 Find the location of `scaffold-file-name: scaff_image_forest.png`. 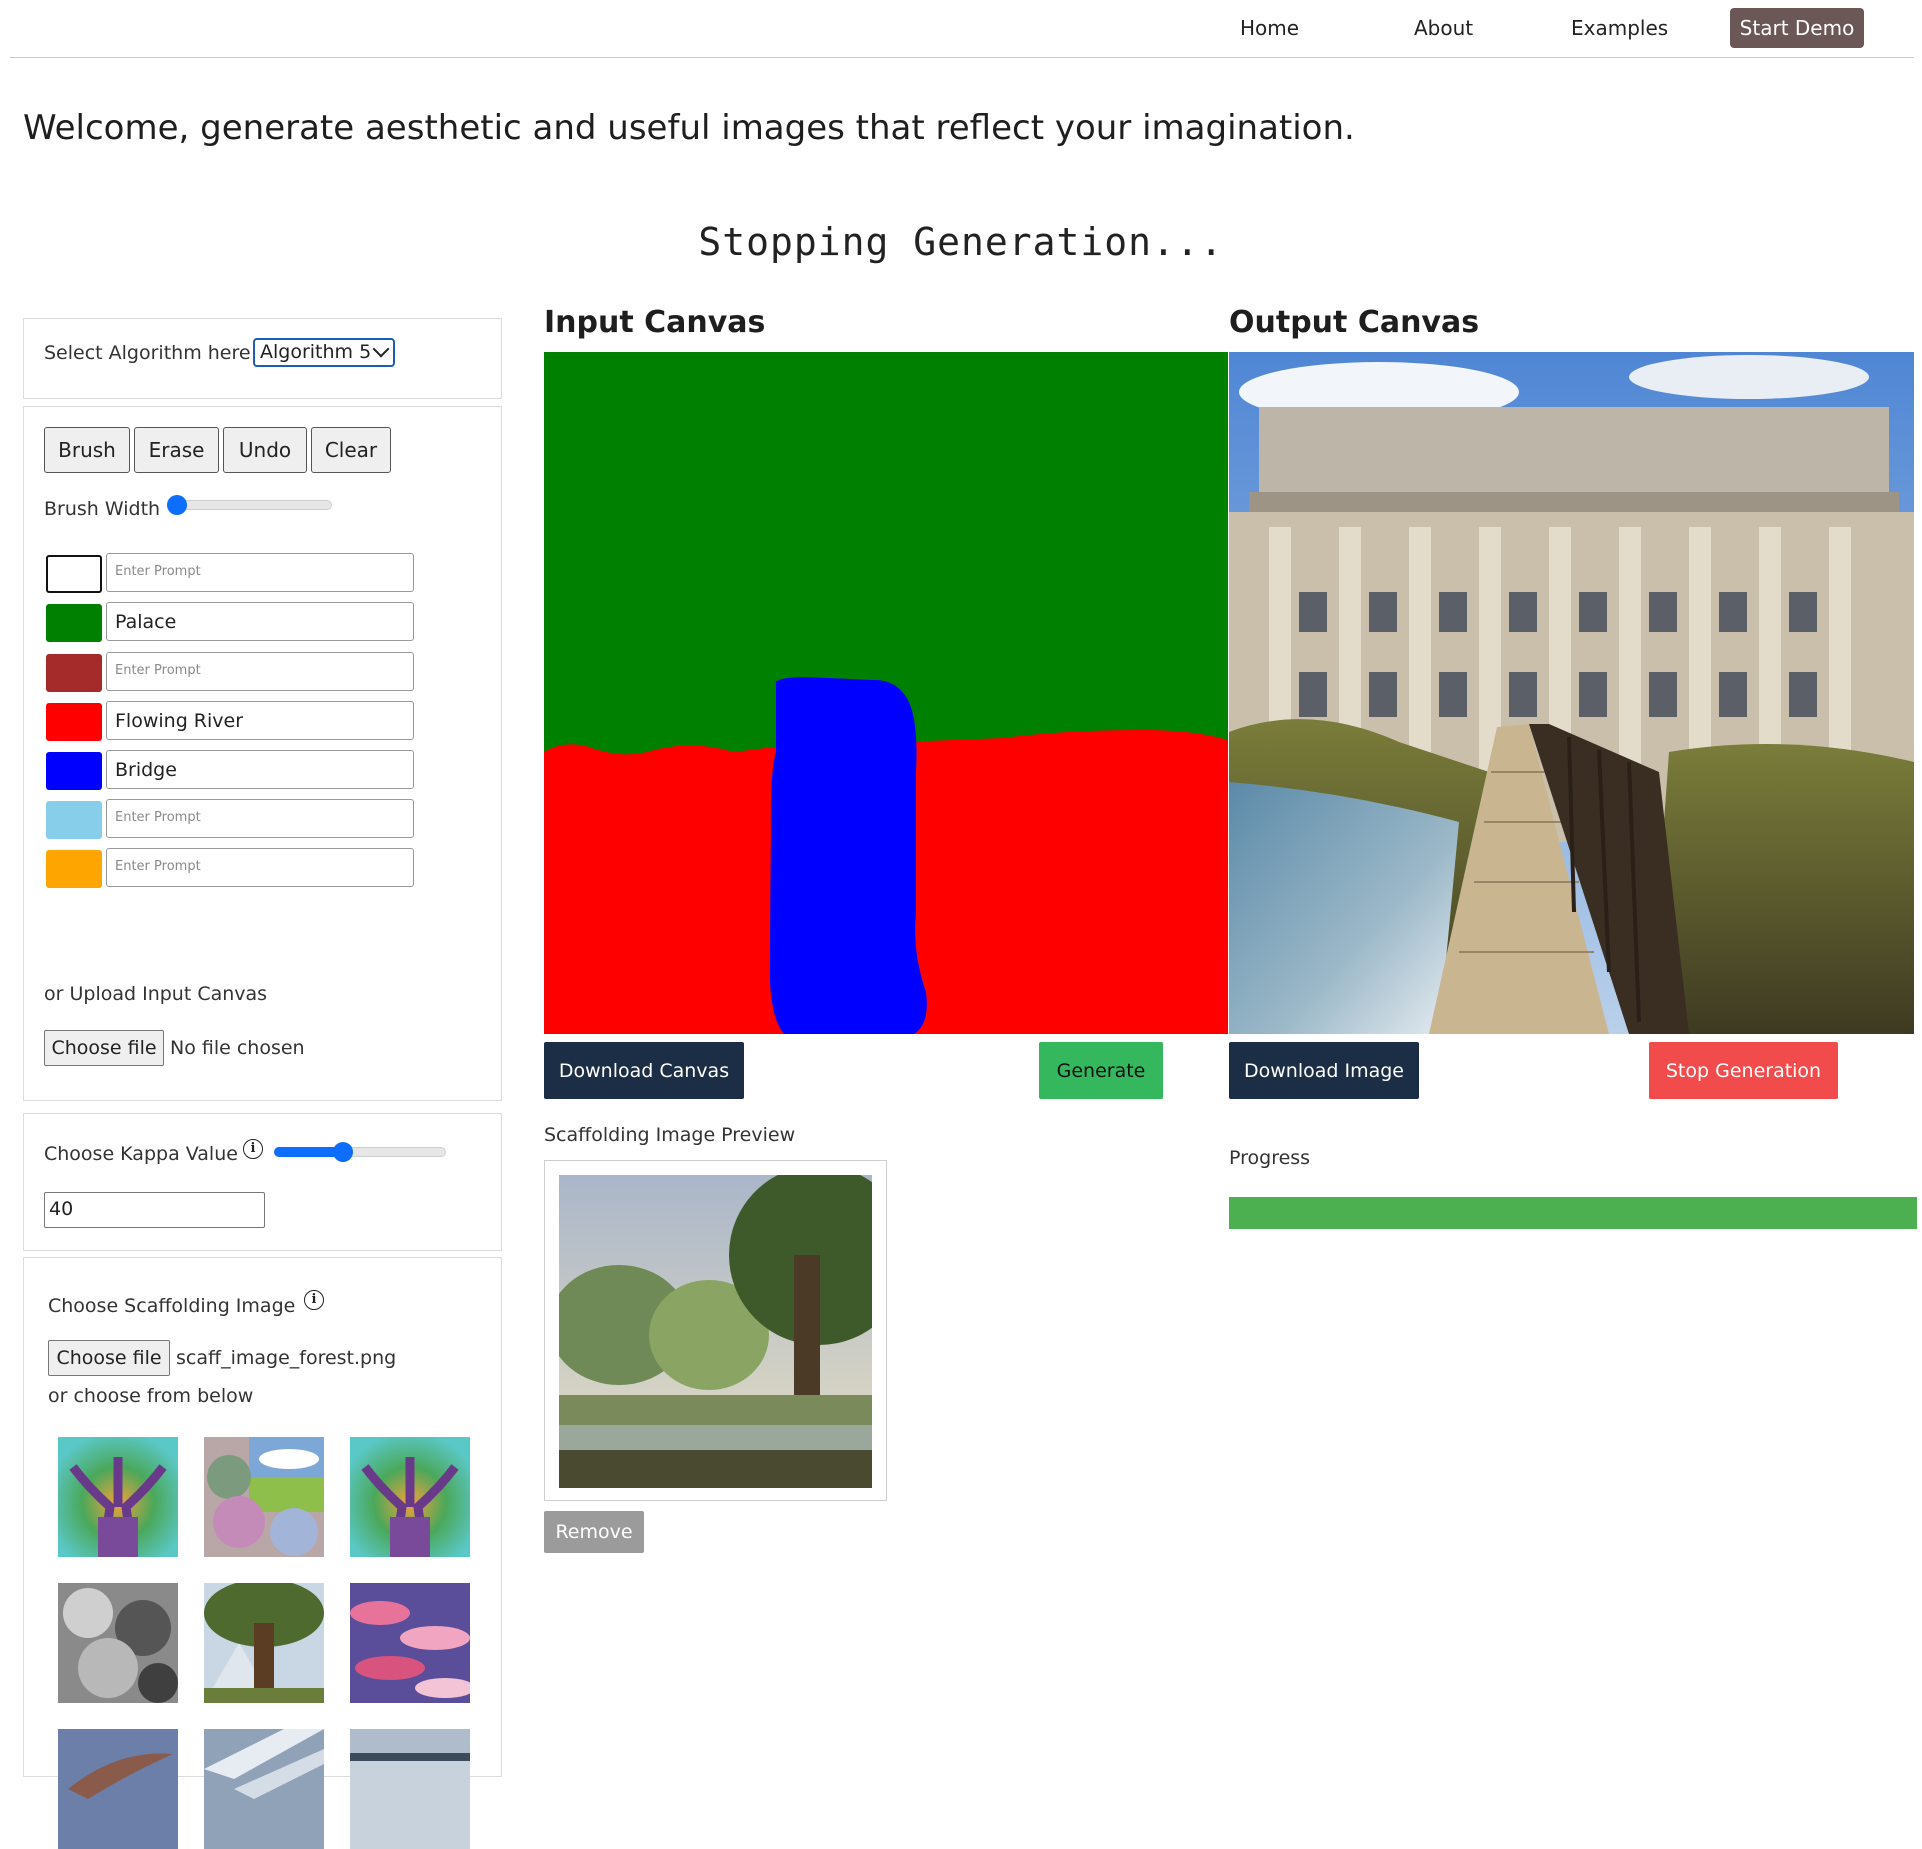

scaffold-file-name: scaff_image_forest.png is located at coordinates (286, 1358).